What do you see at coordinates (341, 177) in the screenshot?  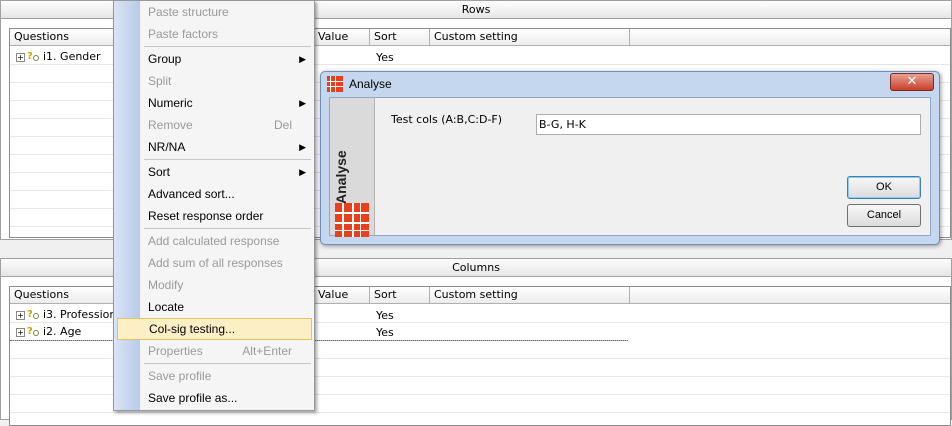 I see `side-banner-label: Analyse` at bounding box center [341, 177].